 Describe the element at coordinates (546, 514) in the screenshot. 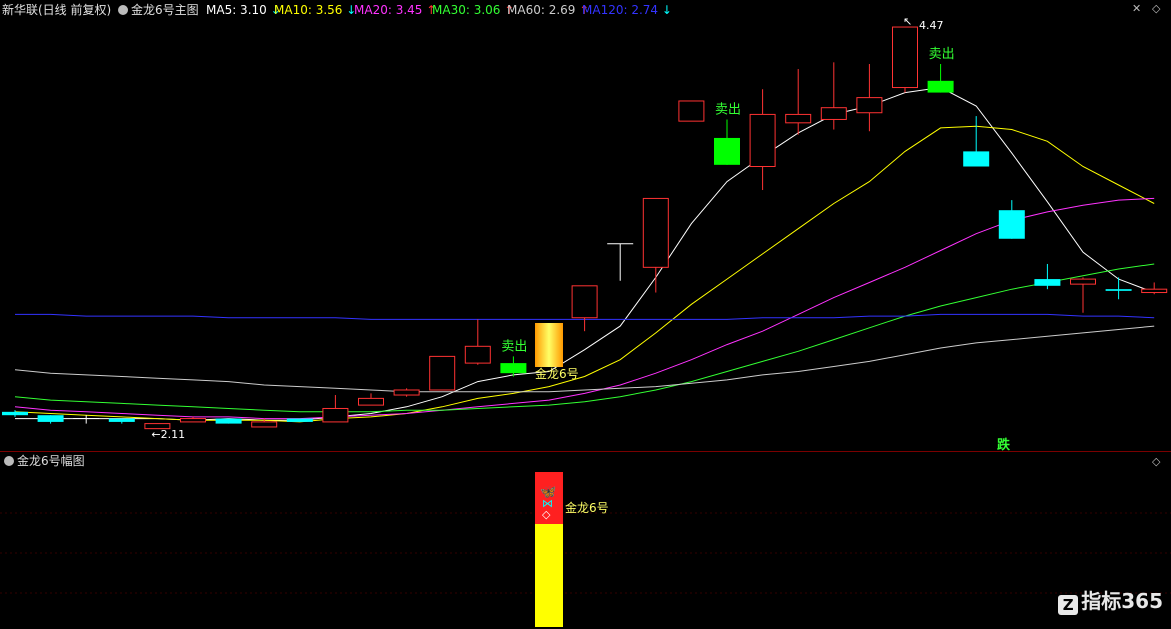

I see `gem-icon: ◇` at that location.